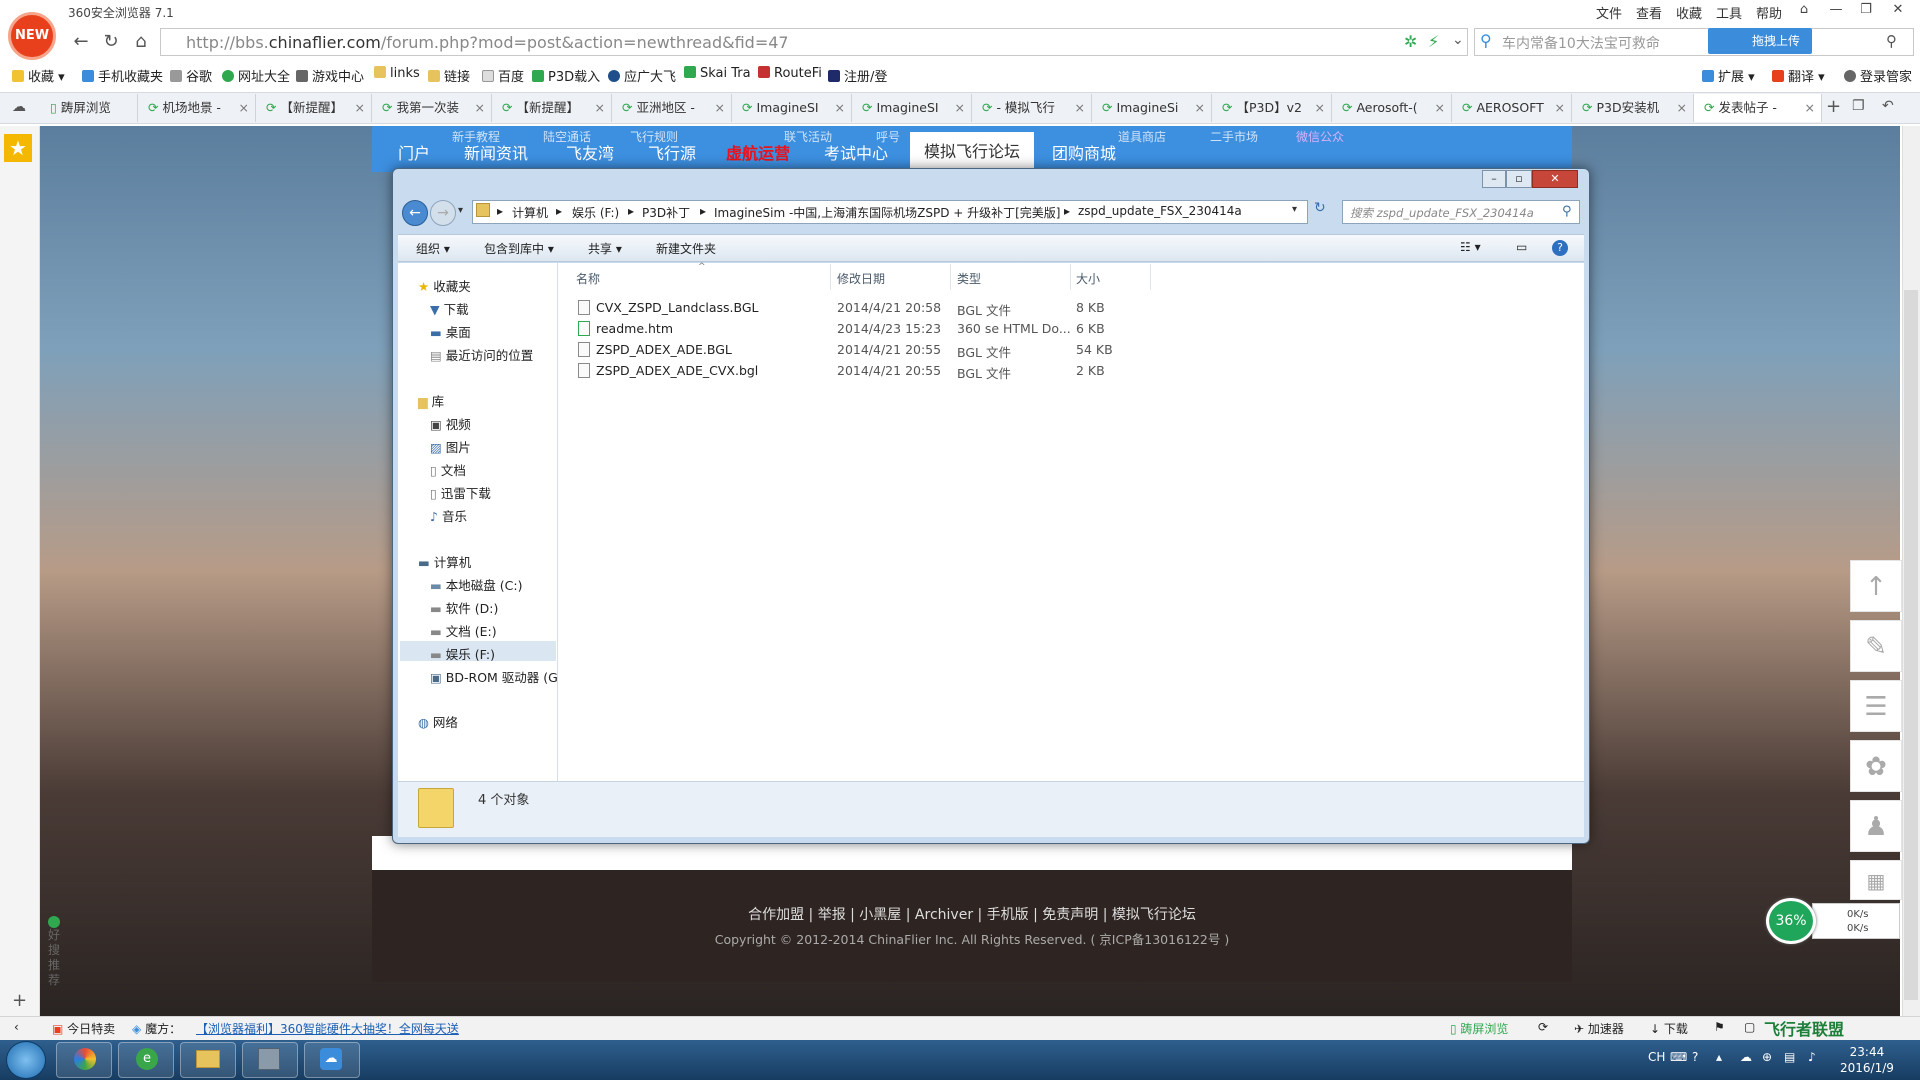  Describe the element at coordinates (1609, 12) in the screenshot. I see `menu-file: 文件` at that location.